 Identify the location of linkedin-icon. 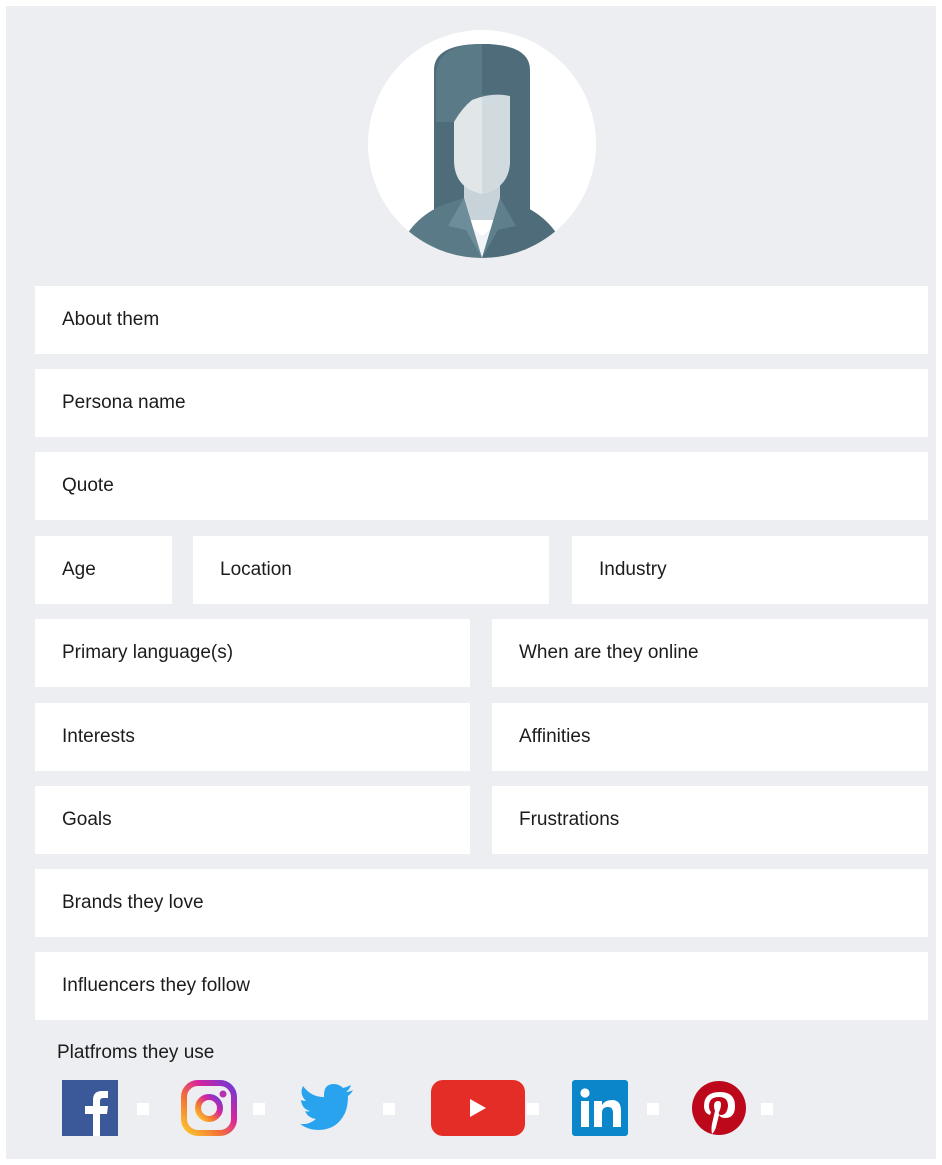
(600, 1108).